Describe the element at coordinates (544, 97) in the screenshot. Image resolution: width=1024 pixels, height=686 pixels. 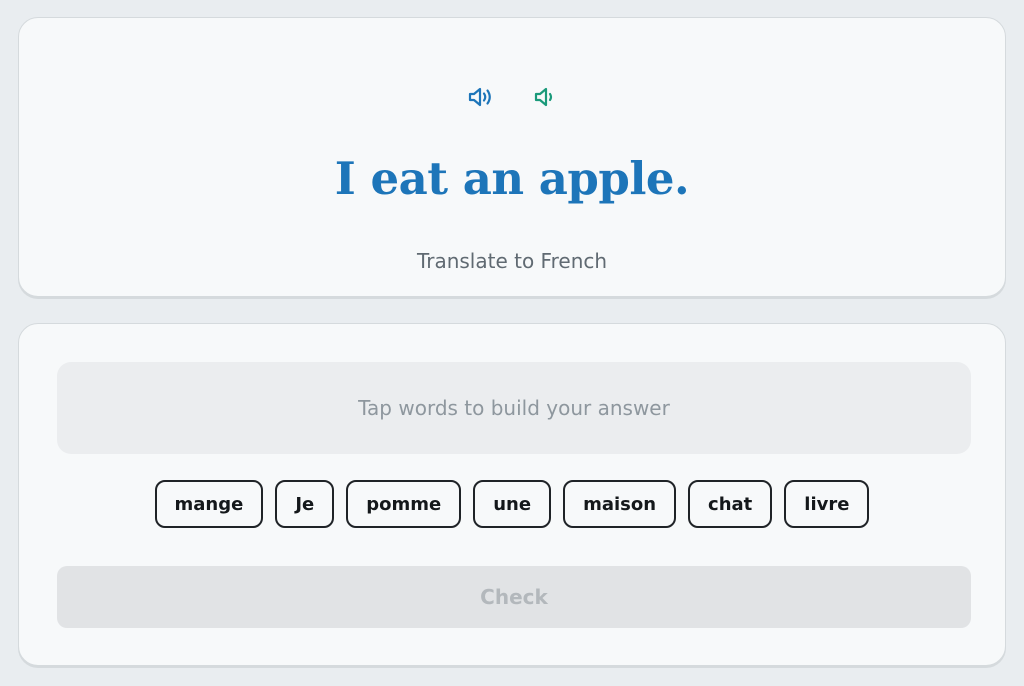
I see `speaker-soft-icon` at that location.